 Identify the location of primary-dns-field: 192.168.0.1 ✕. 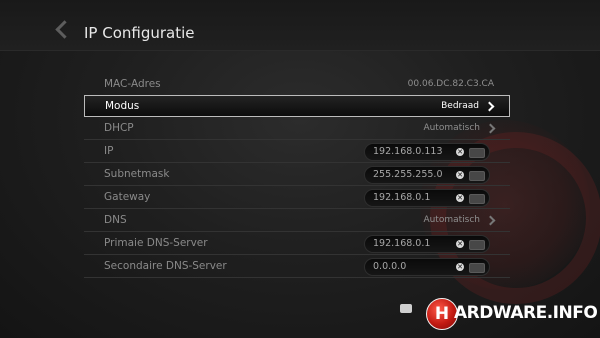
(427, 244).